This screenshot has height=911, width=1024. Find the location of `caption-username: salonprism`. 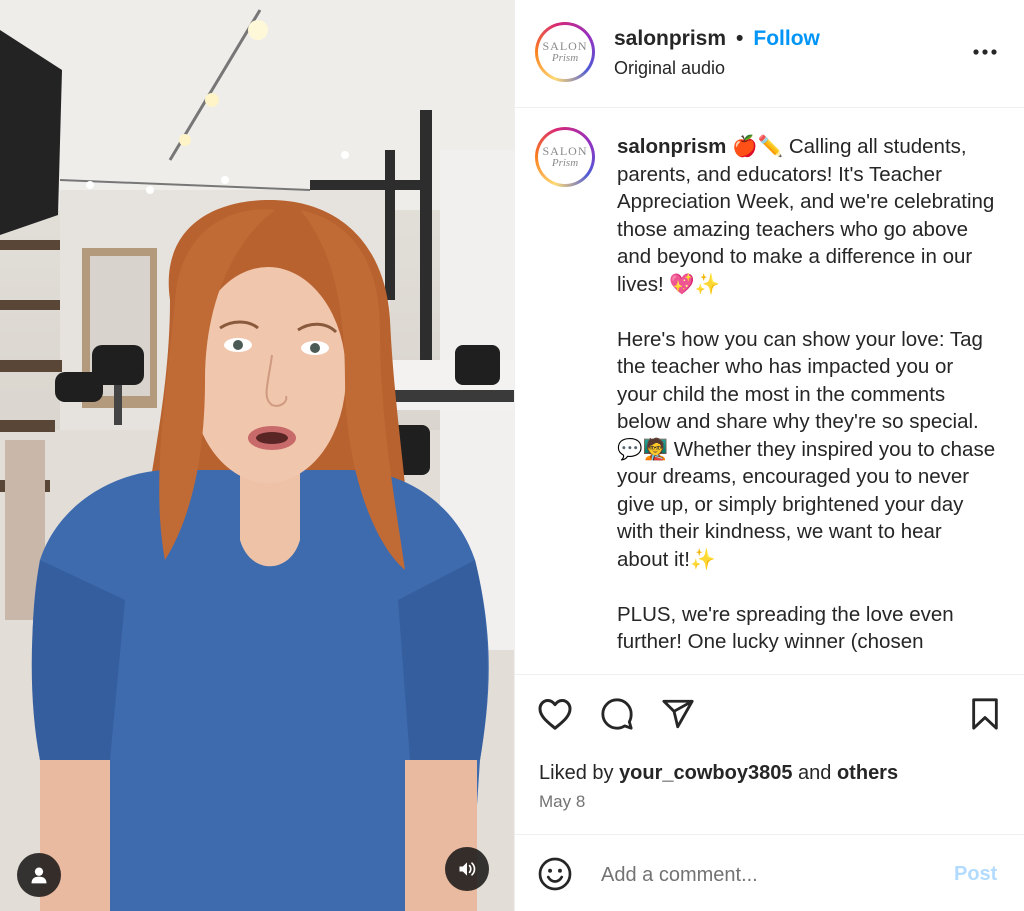

caption-username: salonprism is located at coordinates (671, 146).